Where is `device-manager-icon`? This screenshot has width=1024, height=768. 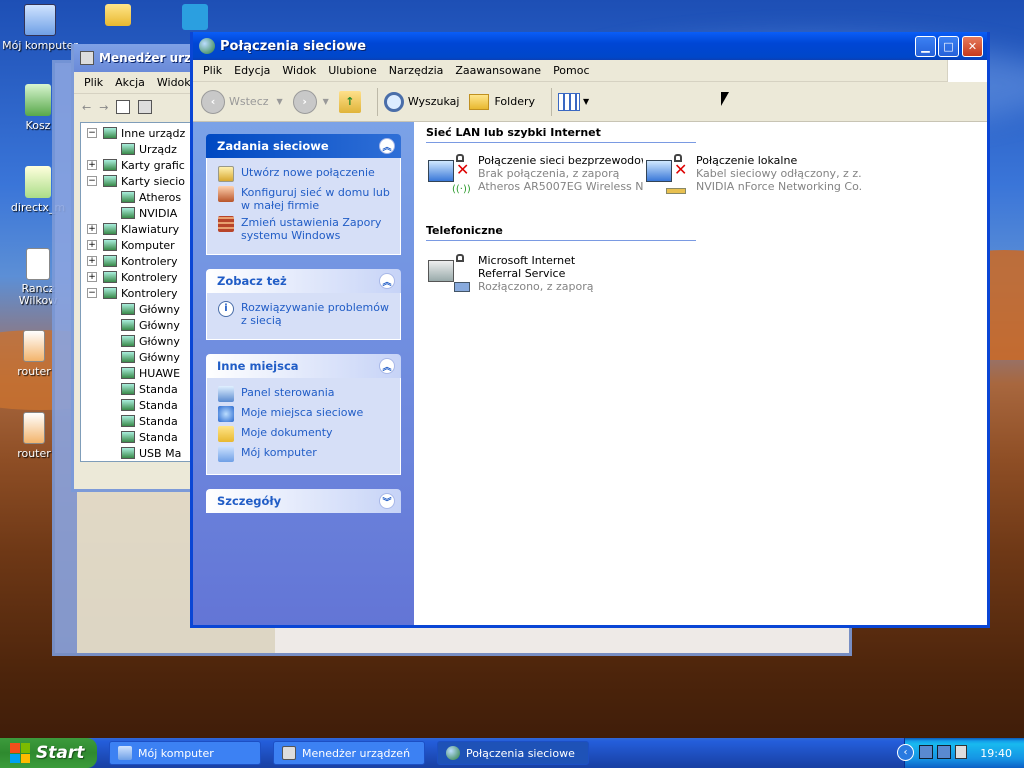
device-manager-icon is located at coordinates (289, 753).